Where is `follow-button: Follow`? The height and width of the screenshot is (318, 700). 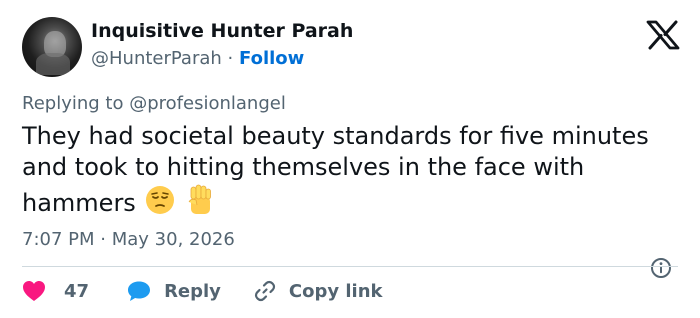 follow-button: Follow is located at coordinates (271, 58).